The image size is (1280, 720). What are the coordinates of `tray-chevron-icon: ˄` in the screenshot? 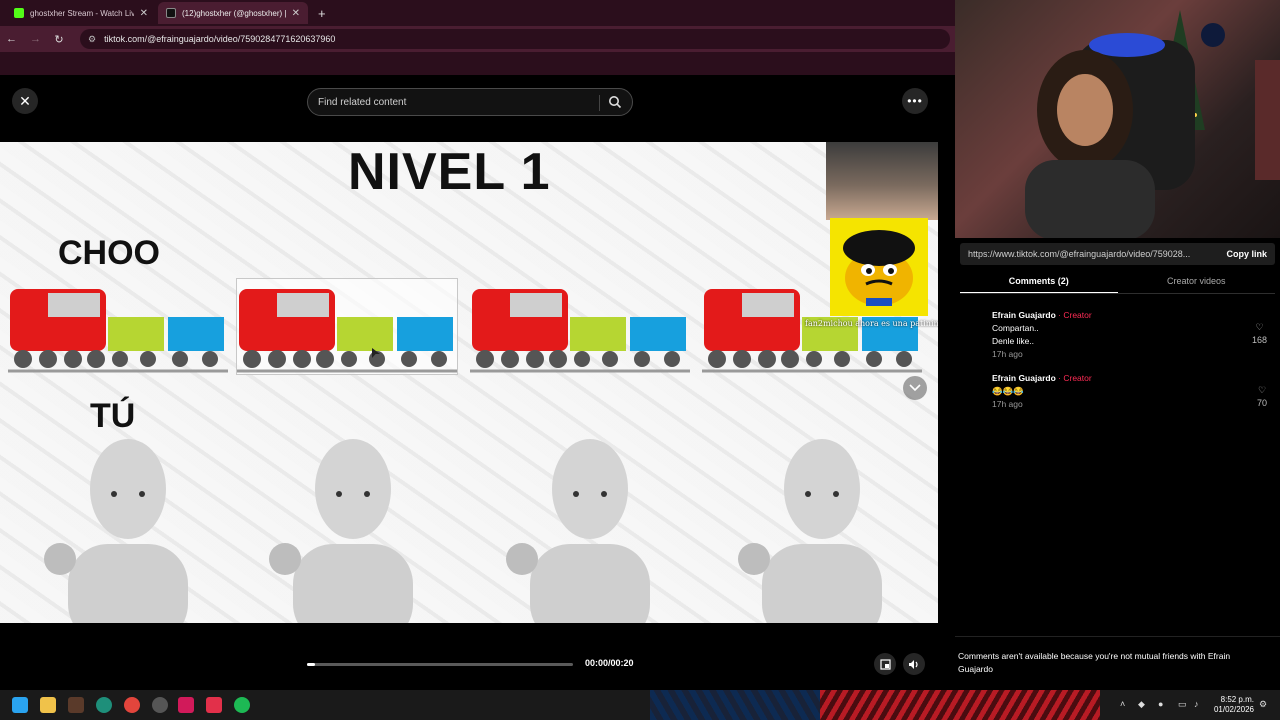 It's located at (1122, 704).